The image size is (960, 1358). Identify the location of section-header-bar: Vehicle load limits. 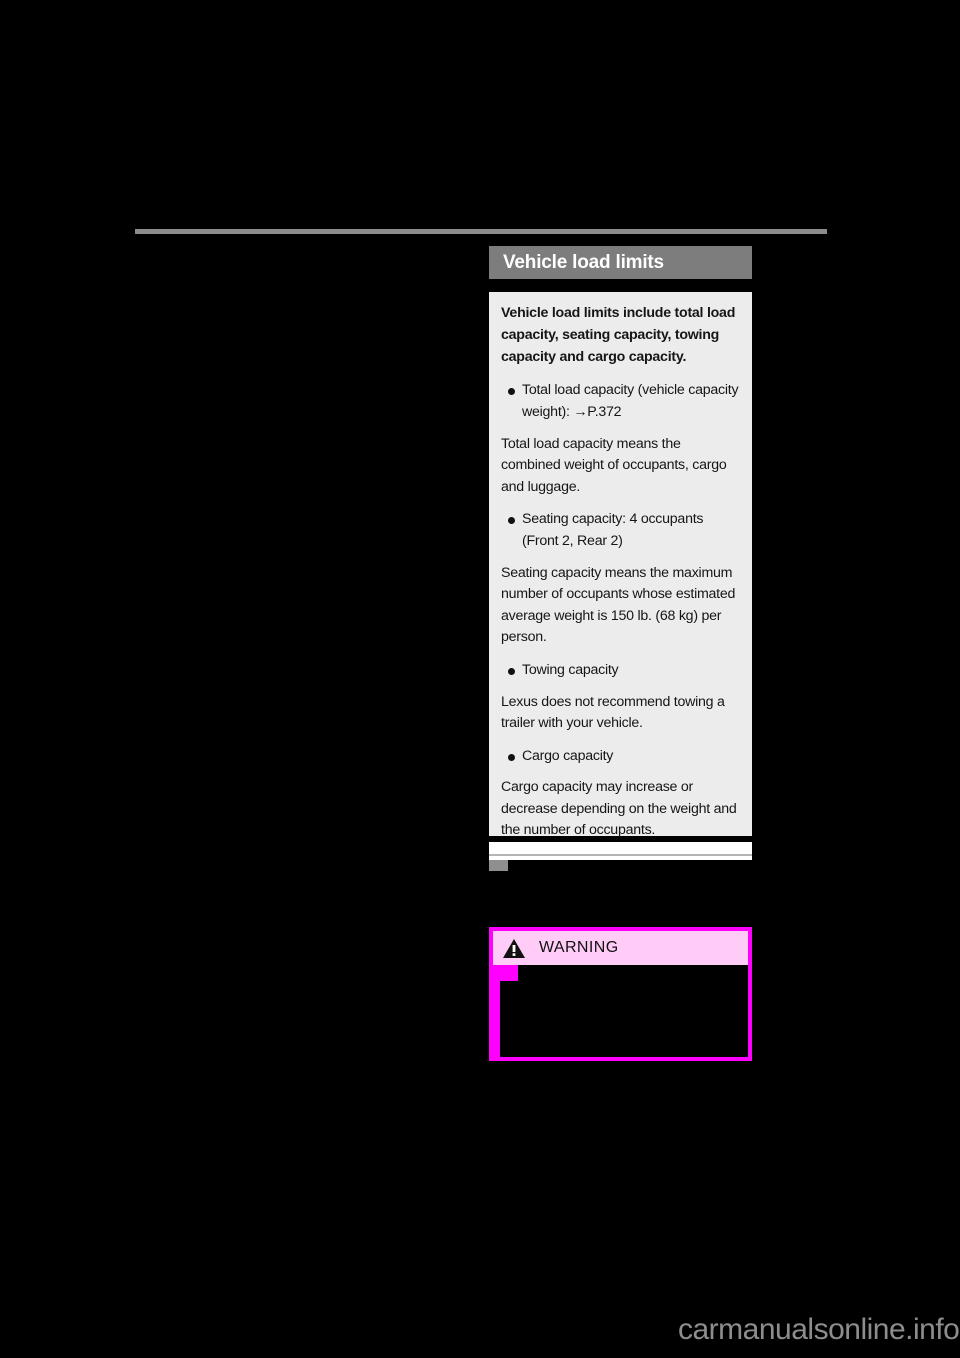
(620, 262).